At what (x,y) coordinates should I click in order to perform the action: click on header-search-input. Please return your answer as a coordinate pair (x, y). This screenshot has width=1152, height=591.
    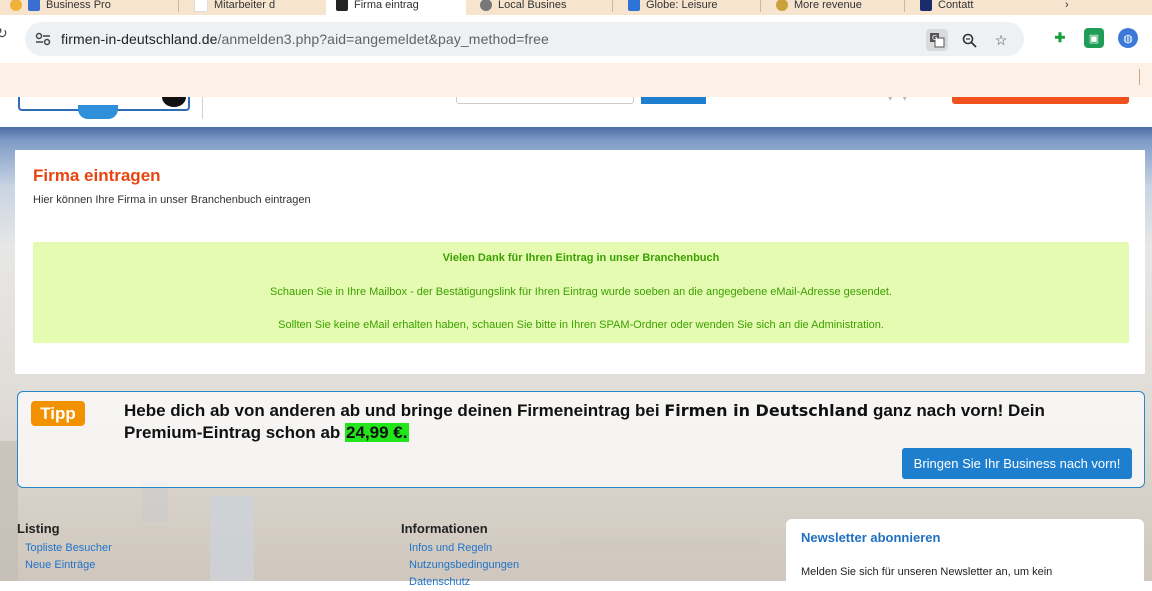
    Looking at the image, I should click on (545, 100).